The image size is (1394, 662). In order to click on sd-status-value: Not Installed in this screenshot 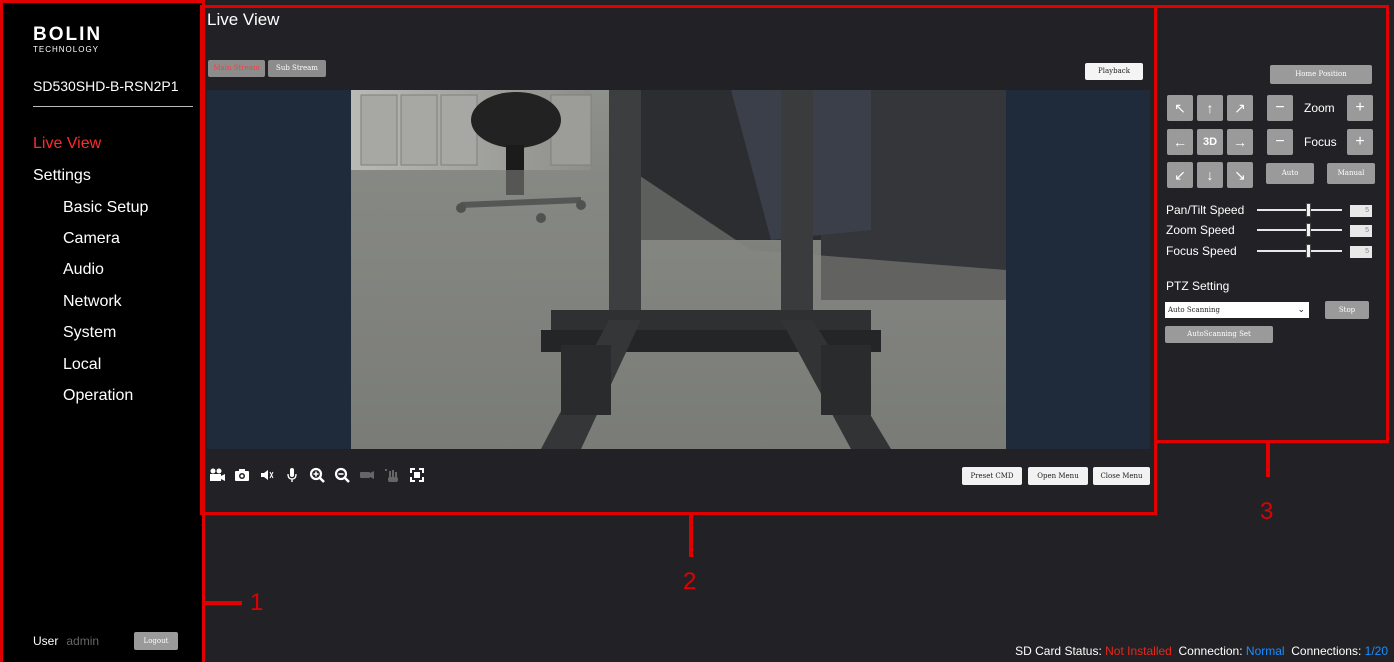, I will do `click(1138, 651)`.